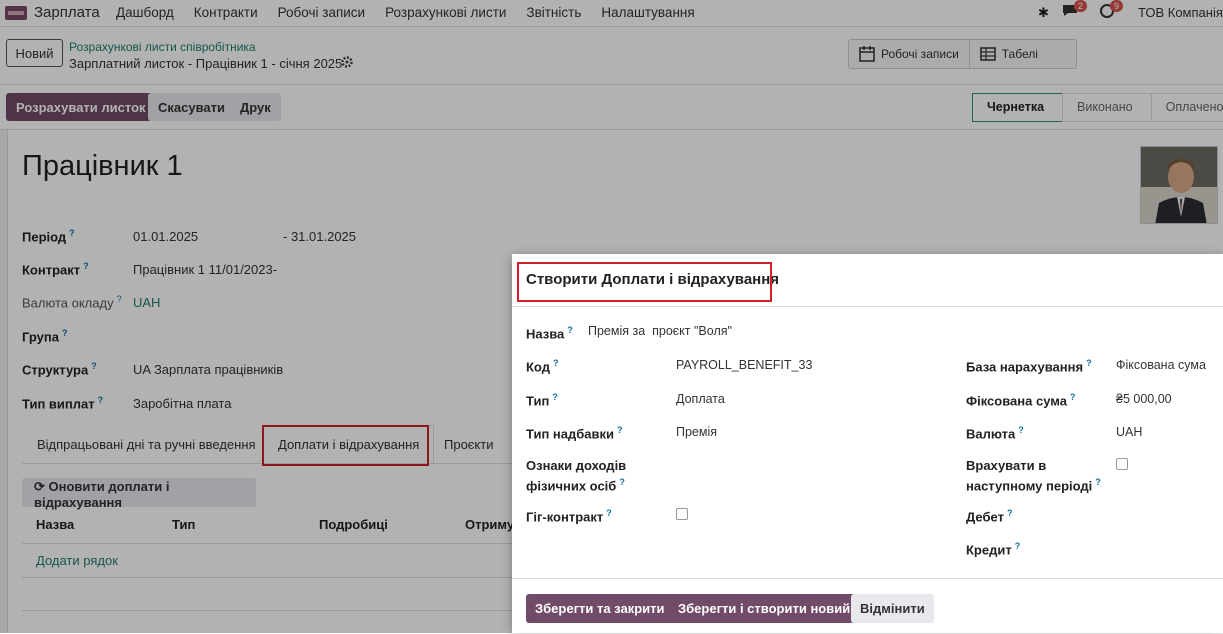 Image resolution: width=1223 pixels, height=634 pixels. Describe the element at coordinates (600, 608) in the screenshot. I see `save-close-button: Зберегти та закрити` at that location.